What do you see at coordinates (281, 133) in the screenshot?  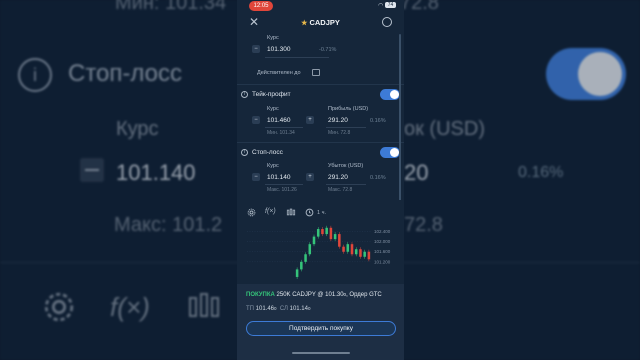 I see `tp-rate-min: Мин. 101.34` at bounding box center [281, 133].